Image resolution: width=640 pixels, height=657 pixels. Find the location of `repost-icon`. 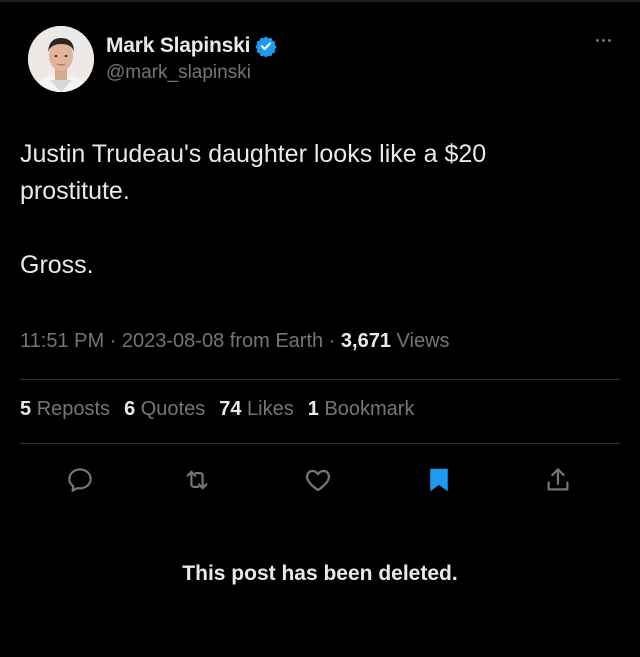

repost-icon is located at coordinates (197, 480).